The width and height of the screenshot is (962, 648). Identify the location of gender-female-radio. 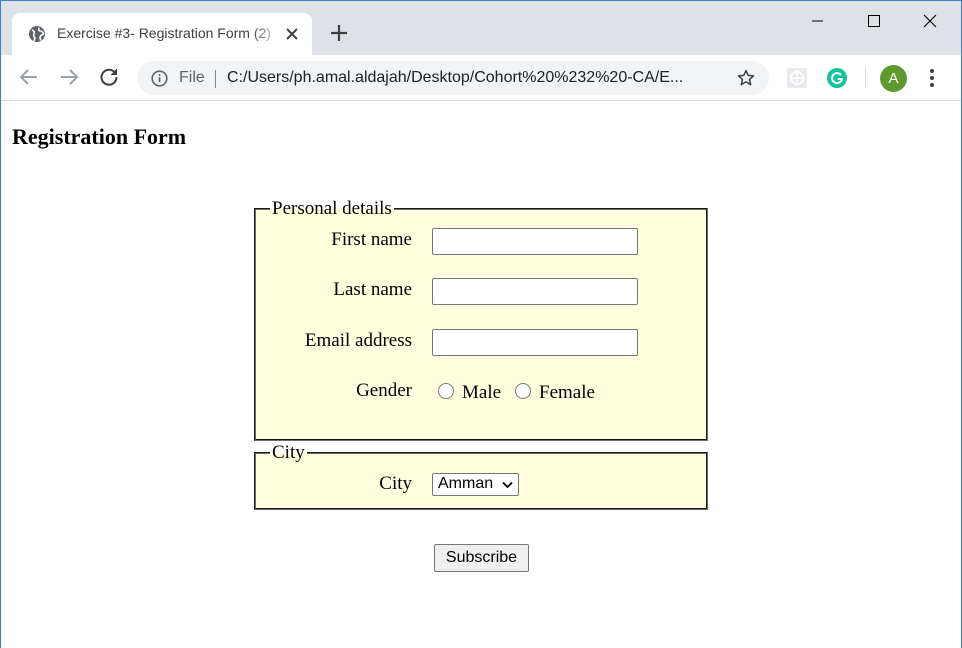
(523, 391).